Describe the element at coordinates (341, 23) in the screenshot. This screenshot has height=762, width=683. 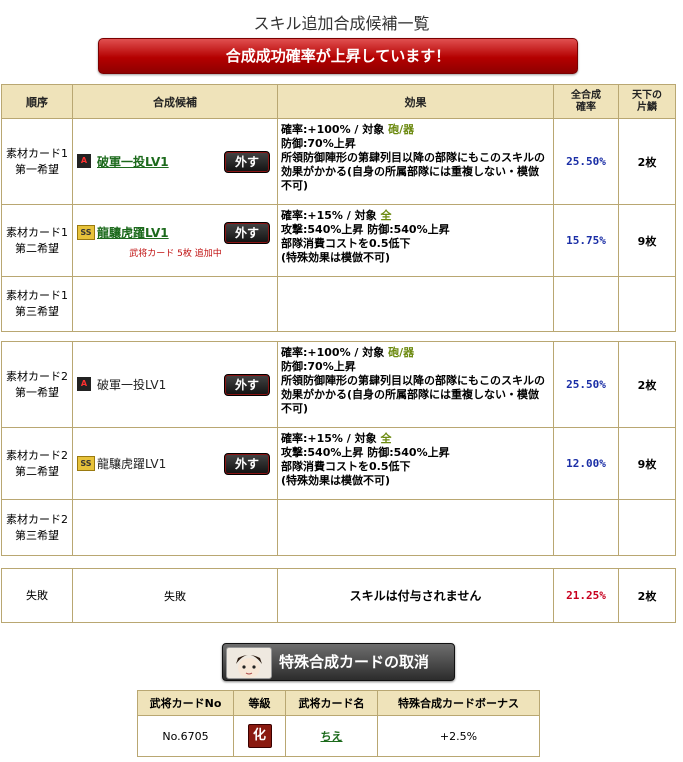
I see `page-title: スキル追加合成候補一覧` at that location.